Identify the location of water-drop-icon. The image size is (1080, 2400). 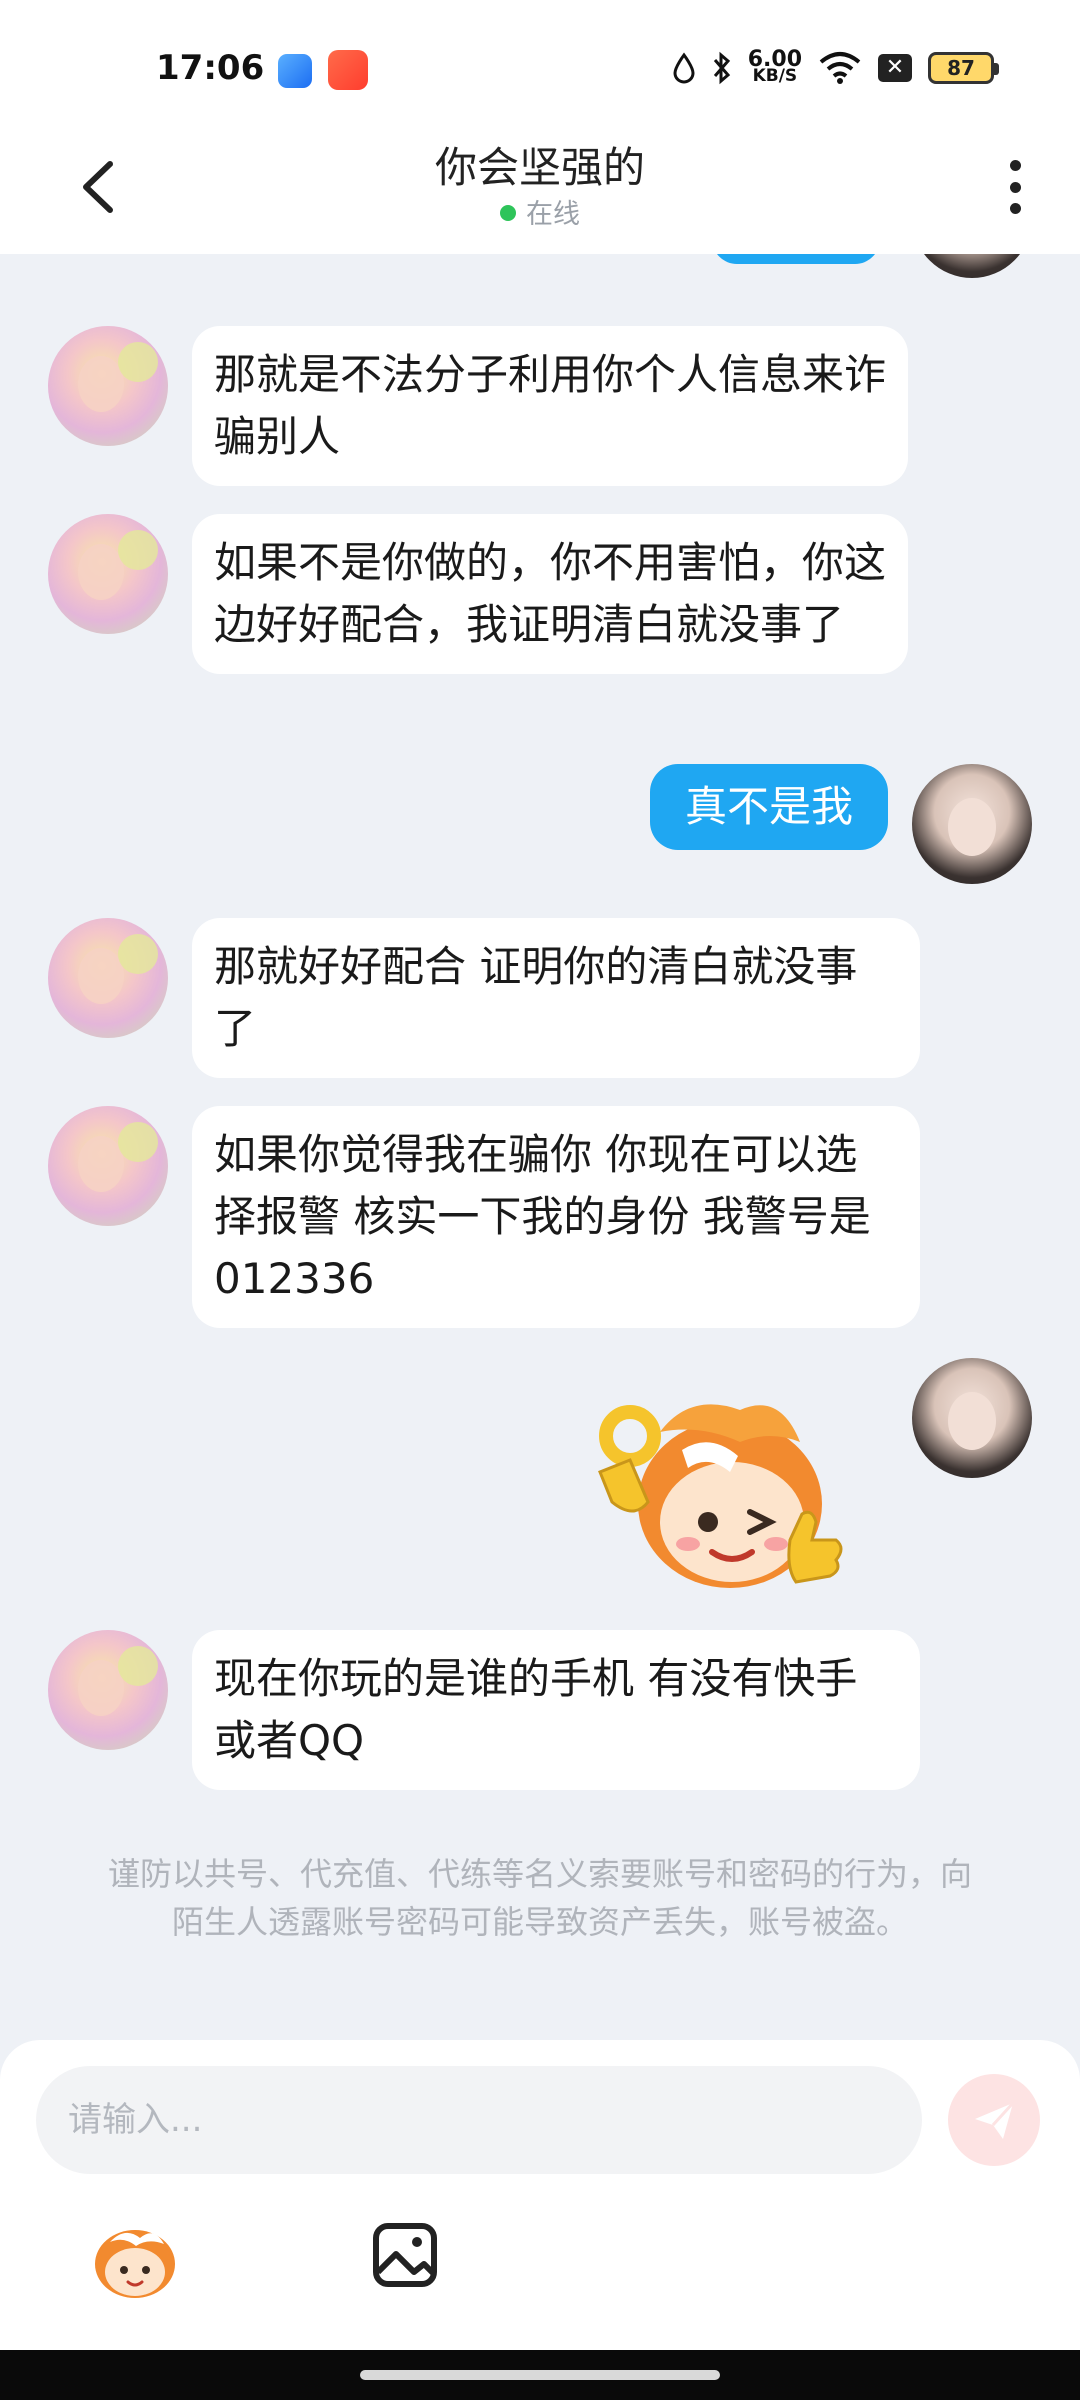
(684, 68).